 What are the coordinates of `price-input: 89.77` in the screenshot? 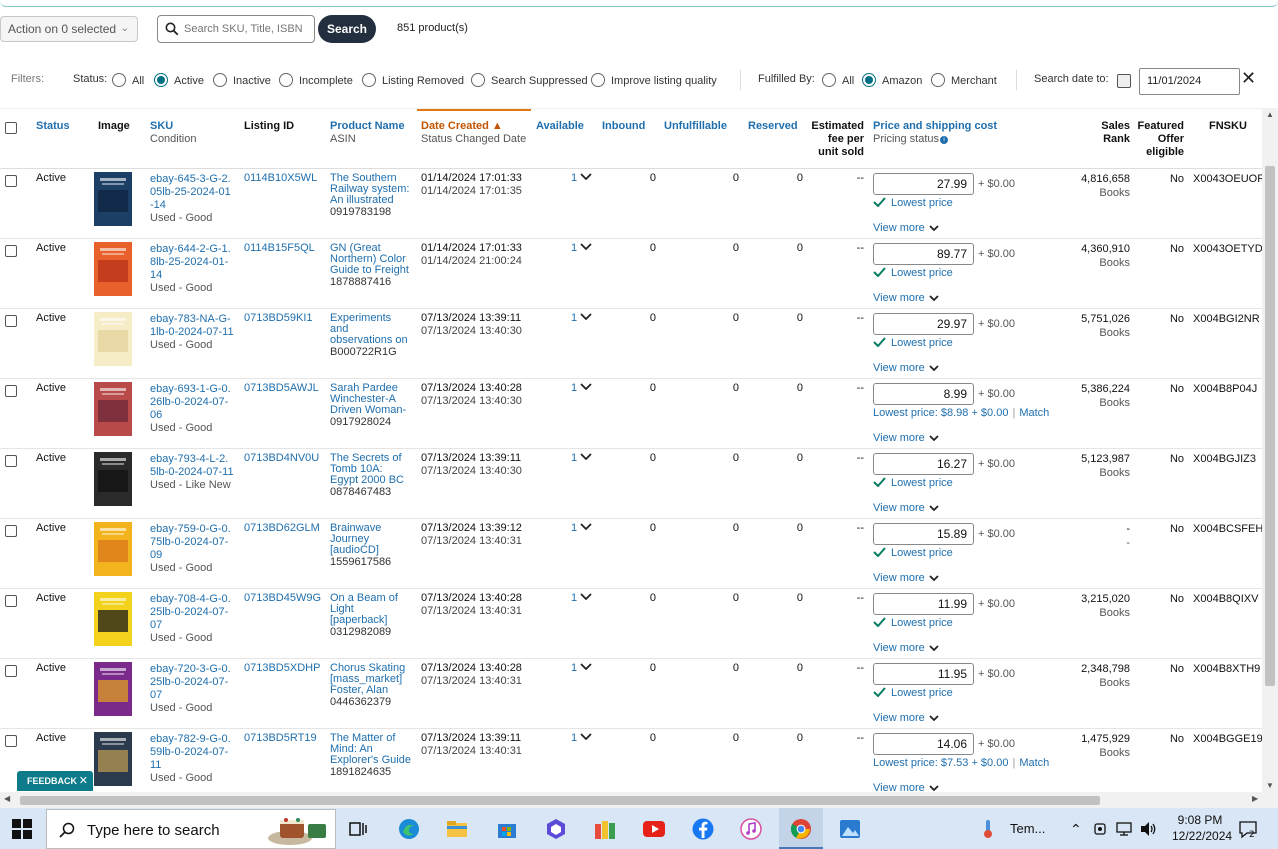 It's located at (923, 254).